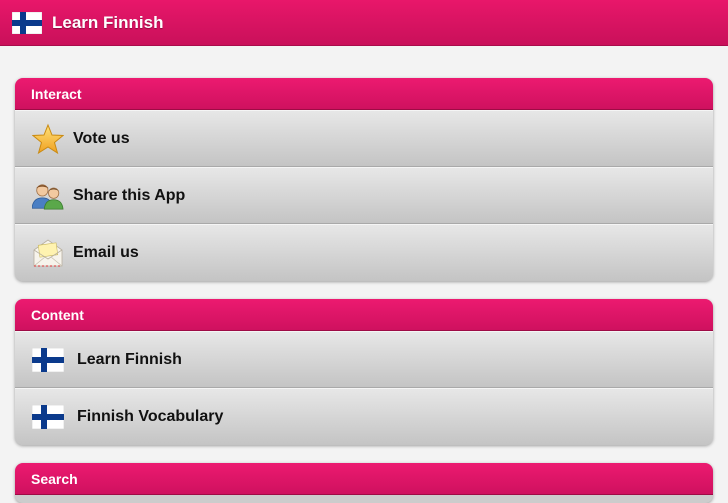 Image resolution: width=728 pixels, height=503 pixels. Describe the element at coordinates (364, 23) in the screenshot. I see `app-header: Learn Finnish` at that location.